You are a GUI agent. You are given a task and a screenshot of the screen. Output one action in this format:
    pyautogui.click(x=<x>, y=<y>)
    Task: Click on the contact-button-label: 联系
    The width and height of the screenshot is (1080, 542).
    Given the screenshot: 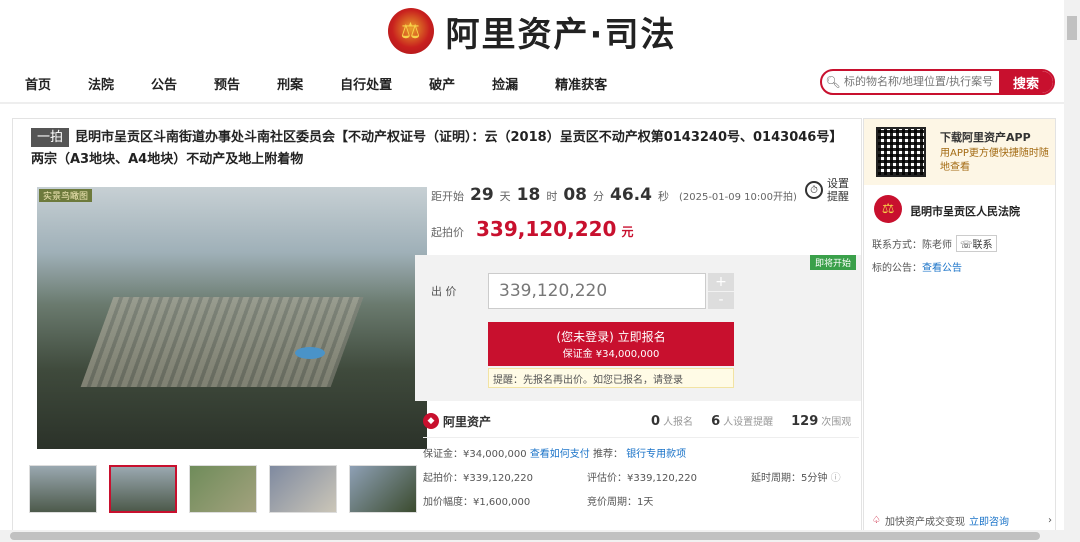 What is the action you would take?
    pyautogui.click(x=982, y=245)
    